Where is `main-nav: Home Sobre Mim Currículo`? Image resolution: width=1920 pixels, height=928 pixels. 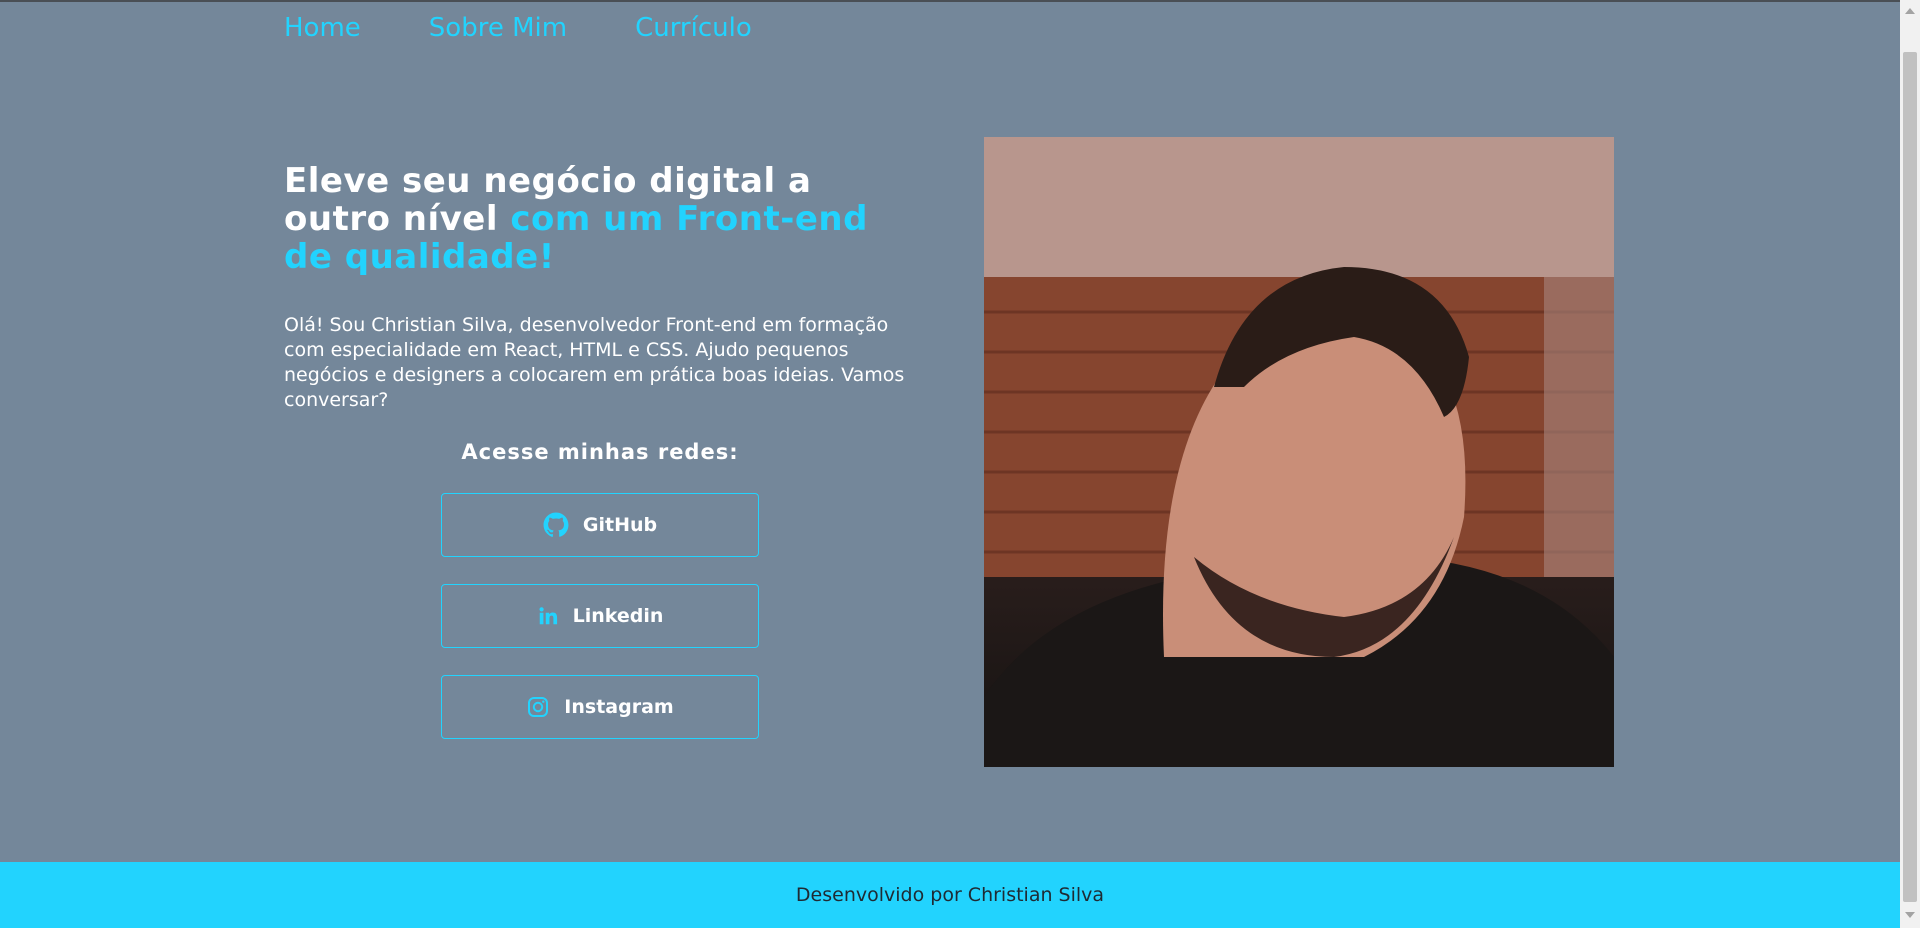 main-nav: Home Sobre Mim Currículo is located at coordinates (518, 28).